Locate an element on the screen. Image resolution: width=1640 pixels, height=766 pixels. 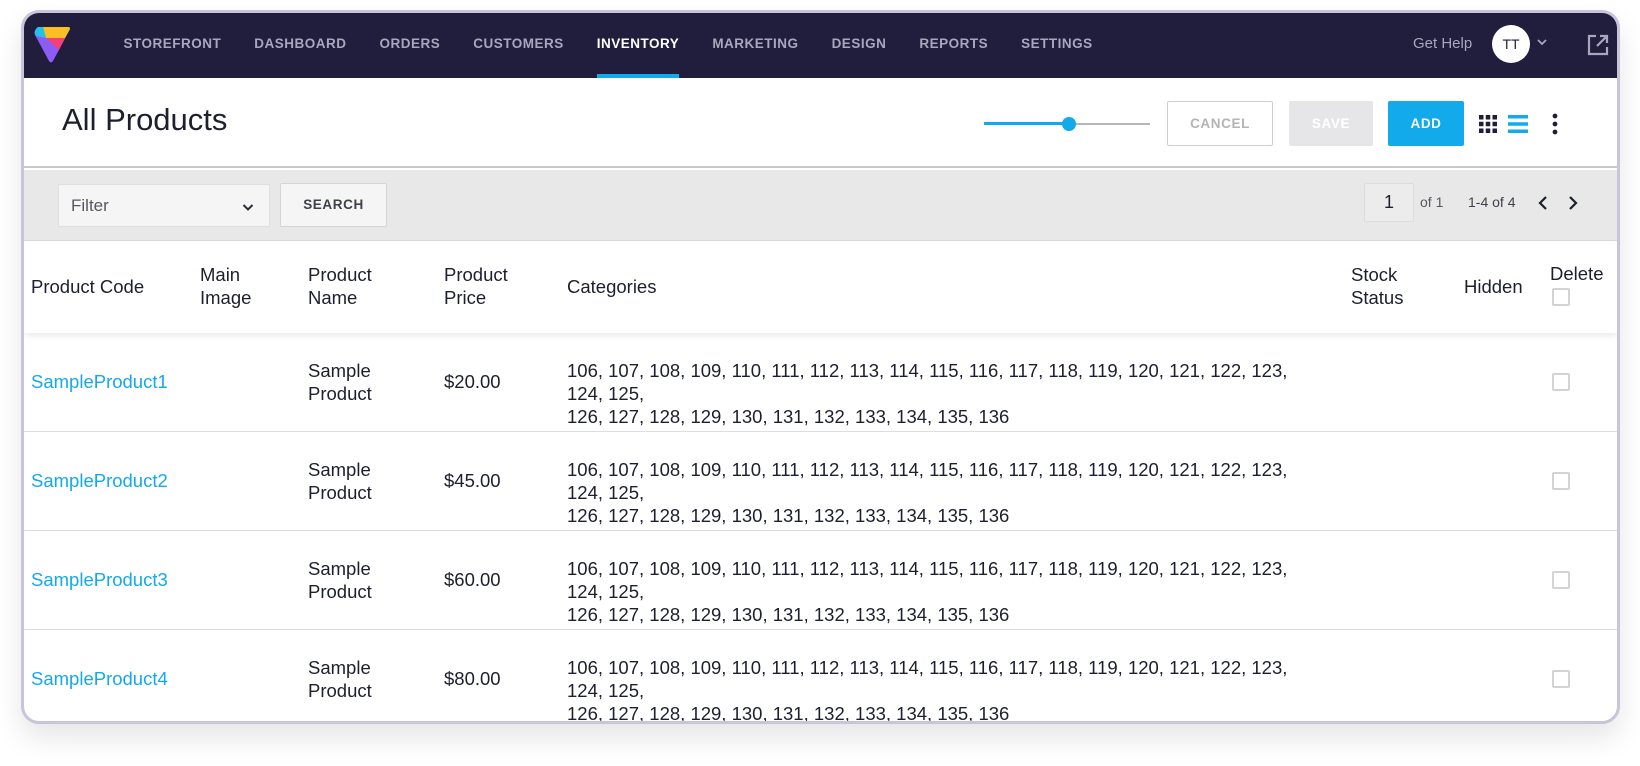
filter-bar: Filter SEARCH 1 of 1 1-4 of 4 is located at coordinates (820, 205).